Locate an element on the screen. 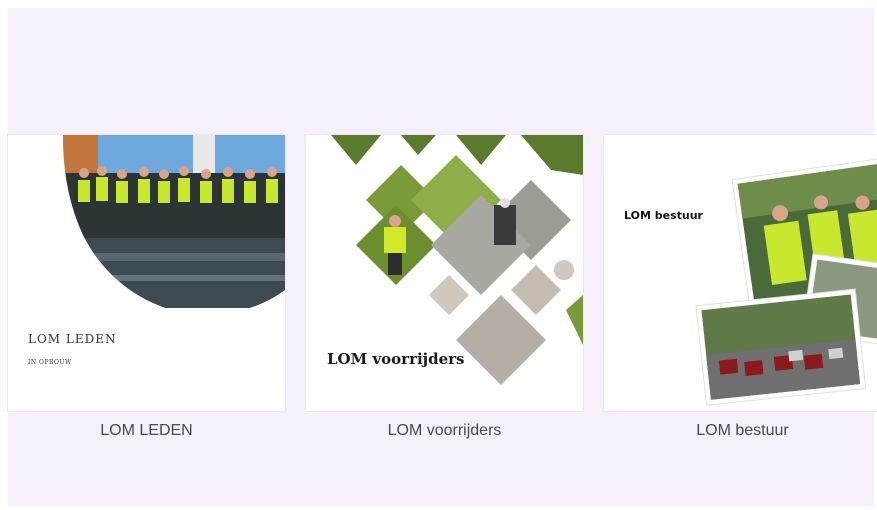 This screenshot has height=510, width=877. card-image-title: LOM LEDEN is located at coordinates (72, 339).